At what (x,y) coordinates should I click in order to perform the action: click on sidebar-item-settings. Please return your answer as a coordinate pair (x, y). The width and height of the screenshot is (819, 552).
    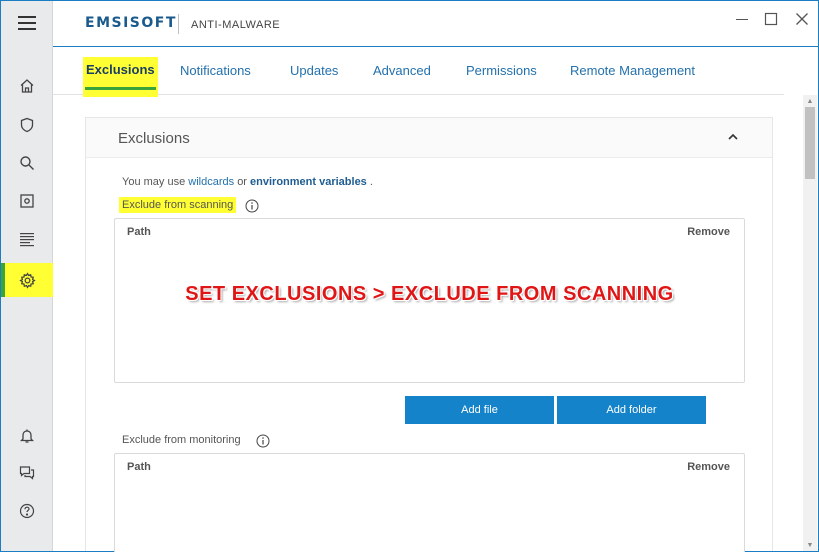
    Looking at the image, I should click on (27, 280).